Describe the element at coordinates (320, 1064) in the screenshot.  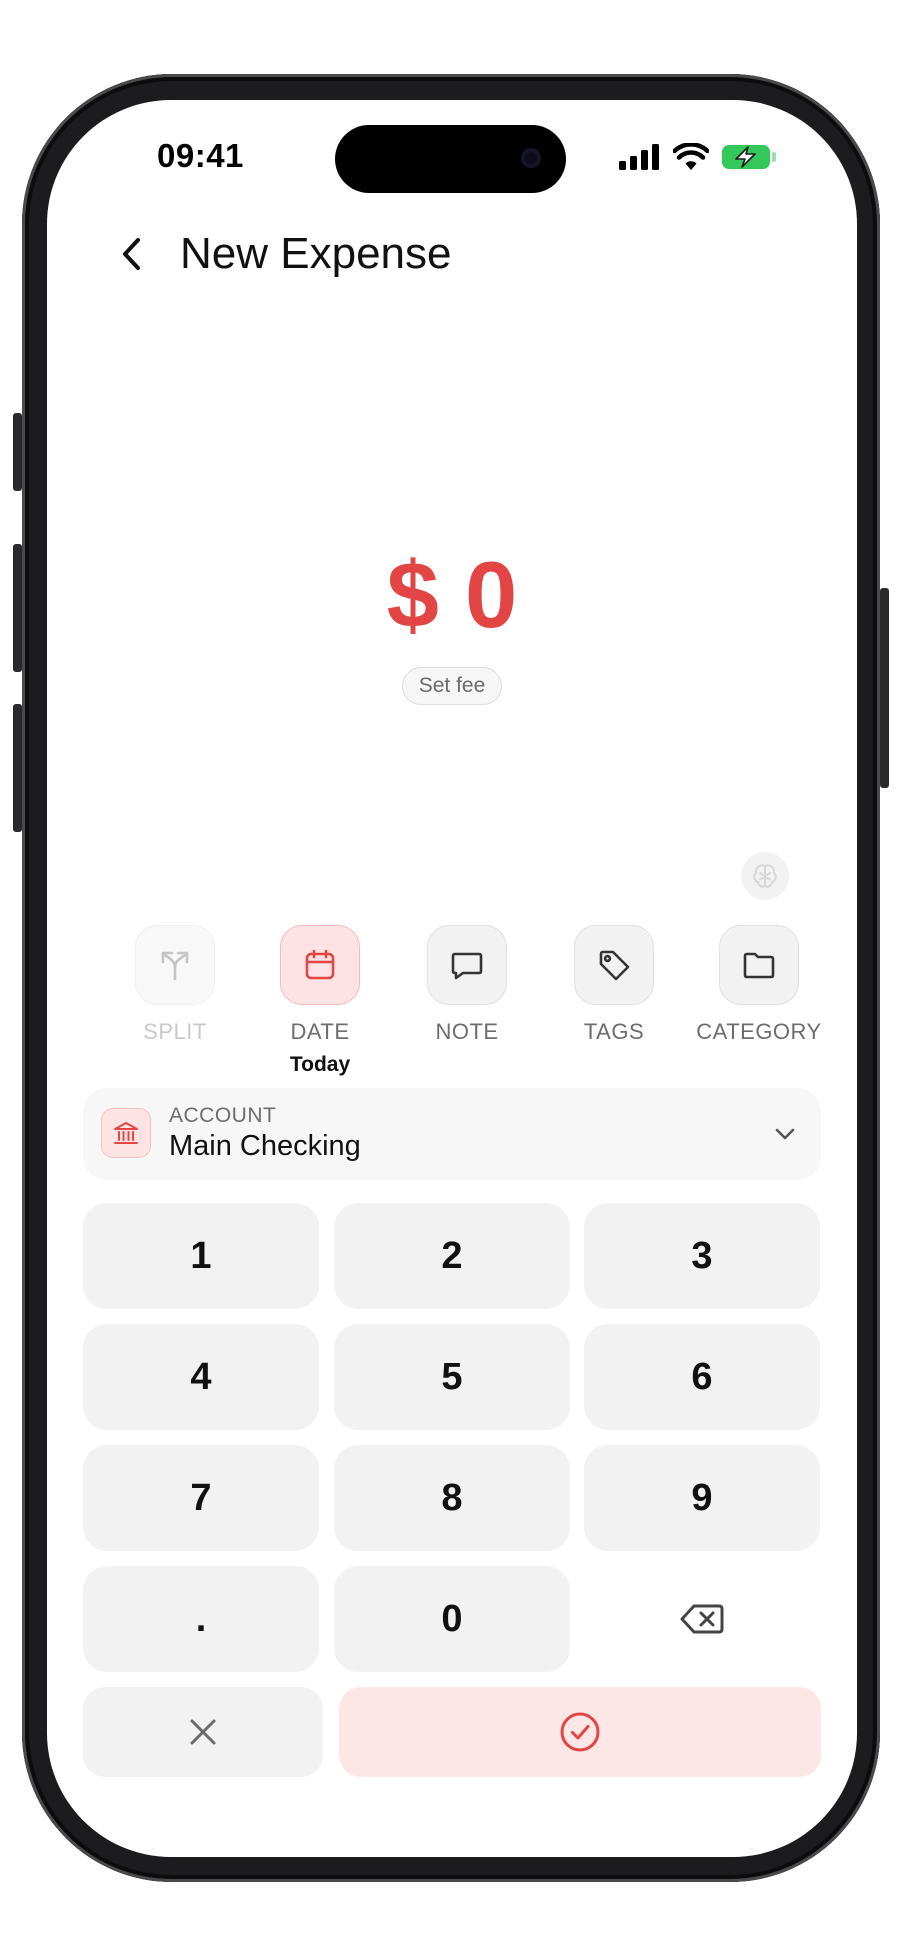
I see `date-value: Today` at that location.